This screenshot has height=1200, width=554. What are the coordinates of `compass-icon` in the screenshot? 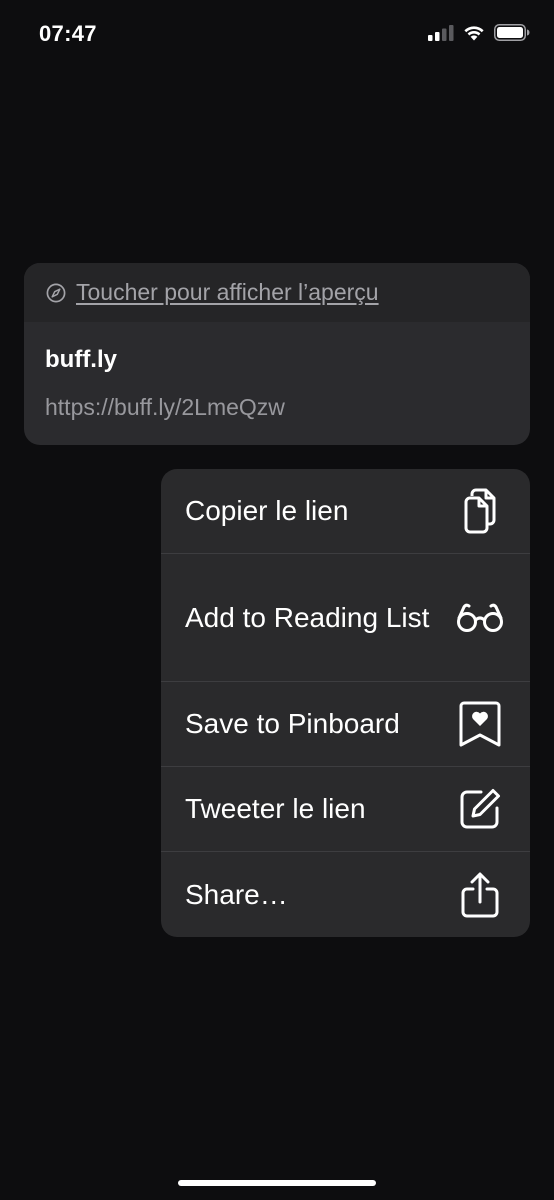 It's located at (56, 293).